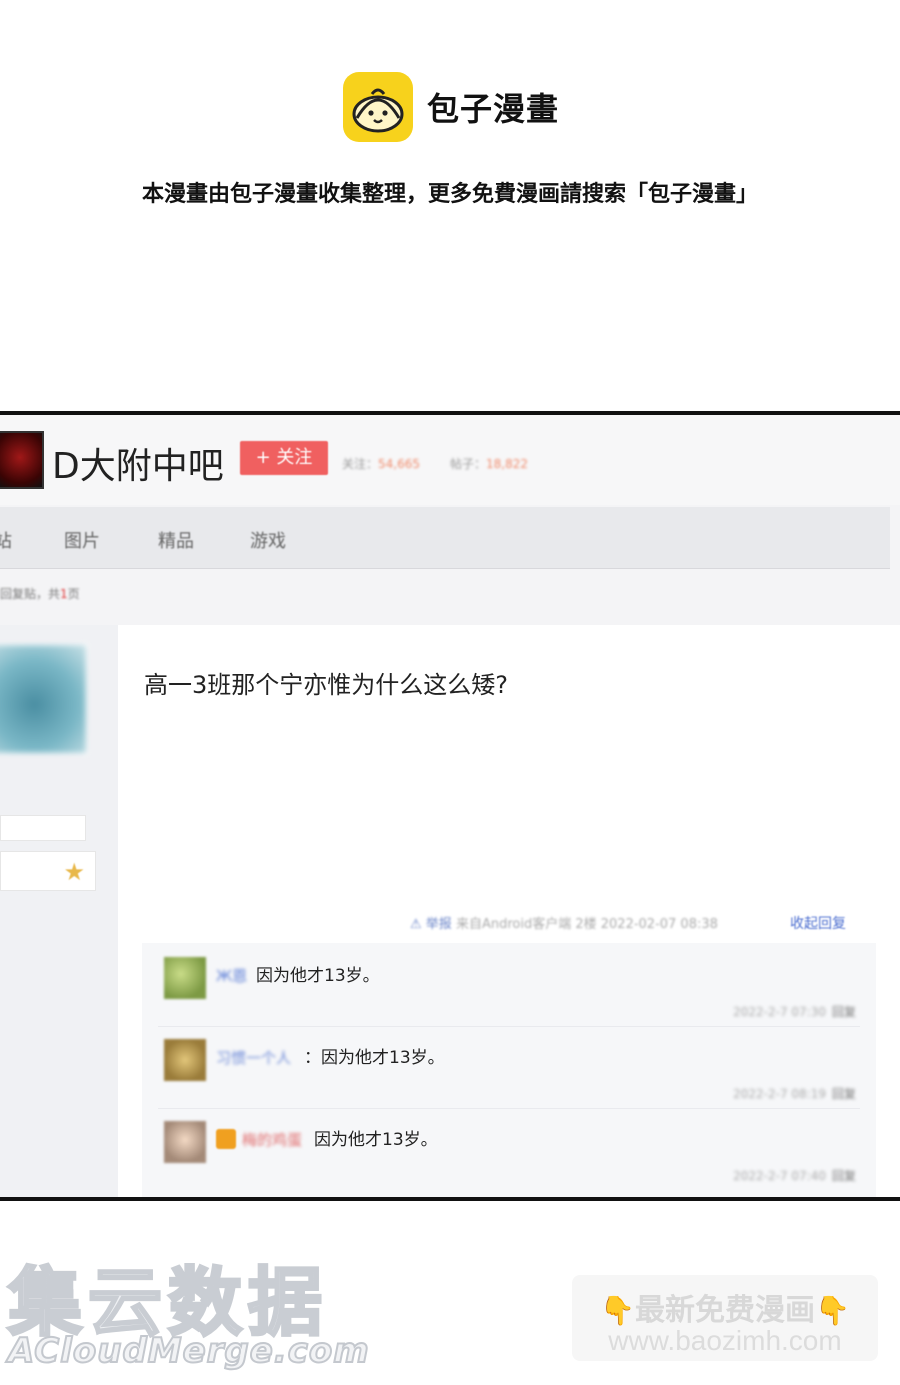 Image resolution: width=900 pixels, height=1385 pixels. Describe the element at coordinates (231, 975) in the screenshot. I see `reply-username: Ж恩` at that location.